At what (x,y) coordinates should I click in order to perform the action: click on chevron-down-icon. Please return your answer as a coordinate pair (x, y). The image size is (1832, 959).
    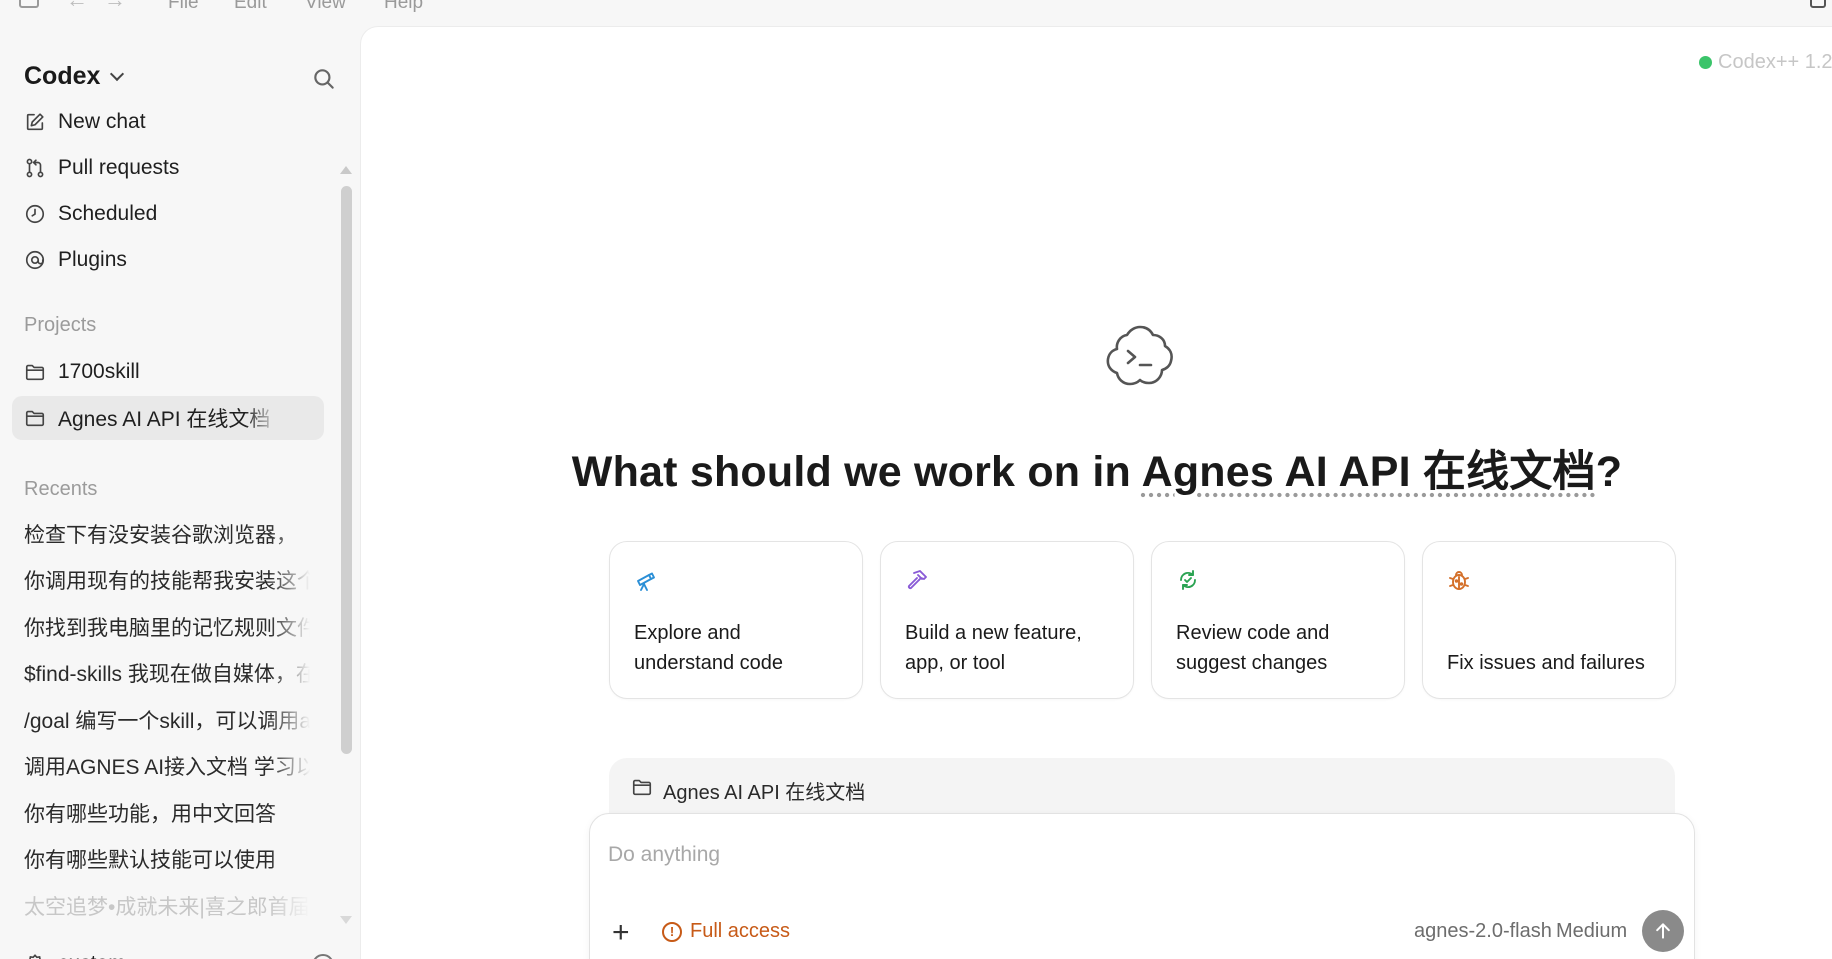
    Looking at the image, I should click on (117, 73).